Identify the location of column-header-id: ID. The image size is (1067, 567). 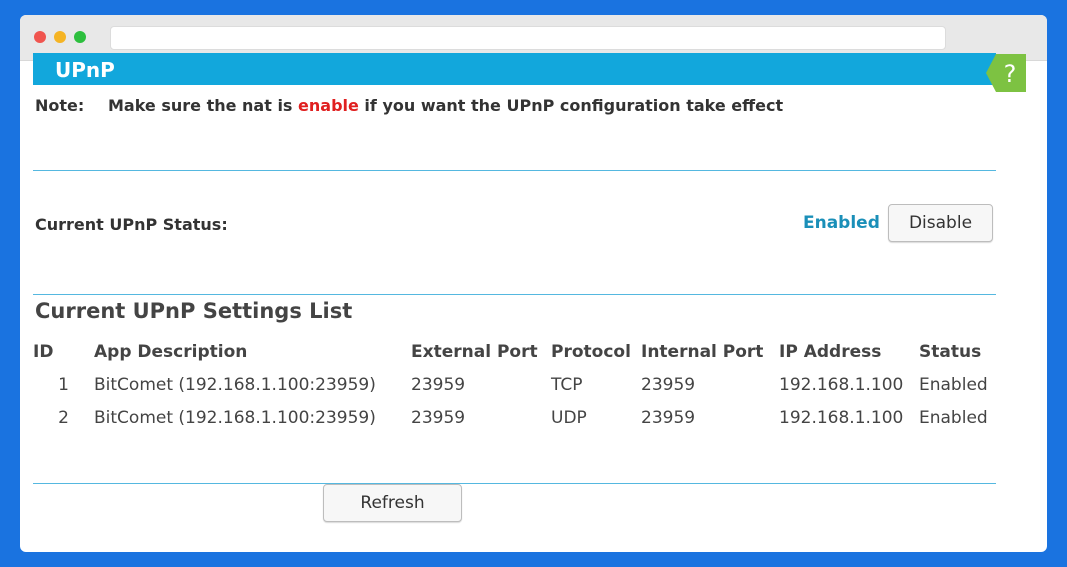
(43, 352).